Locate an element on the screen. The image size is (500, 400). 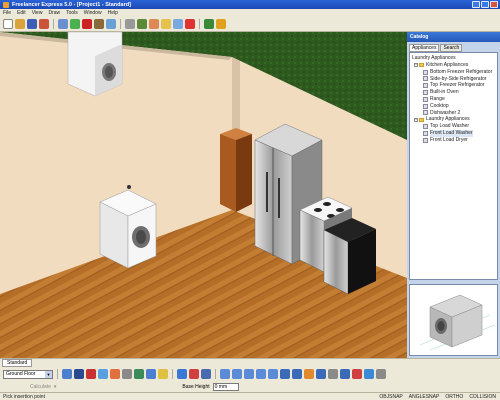
walk-icon is located at coordinates (297, 374).